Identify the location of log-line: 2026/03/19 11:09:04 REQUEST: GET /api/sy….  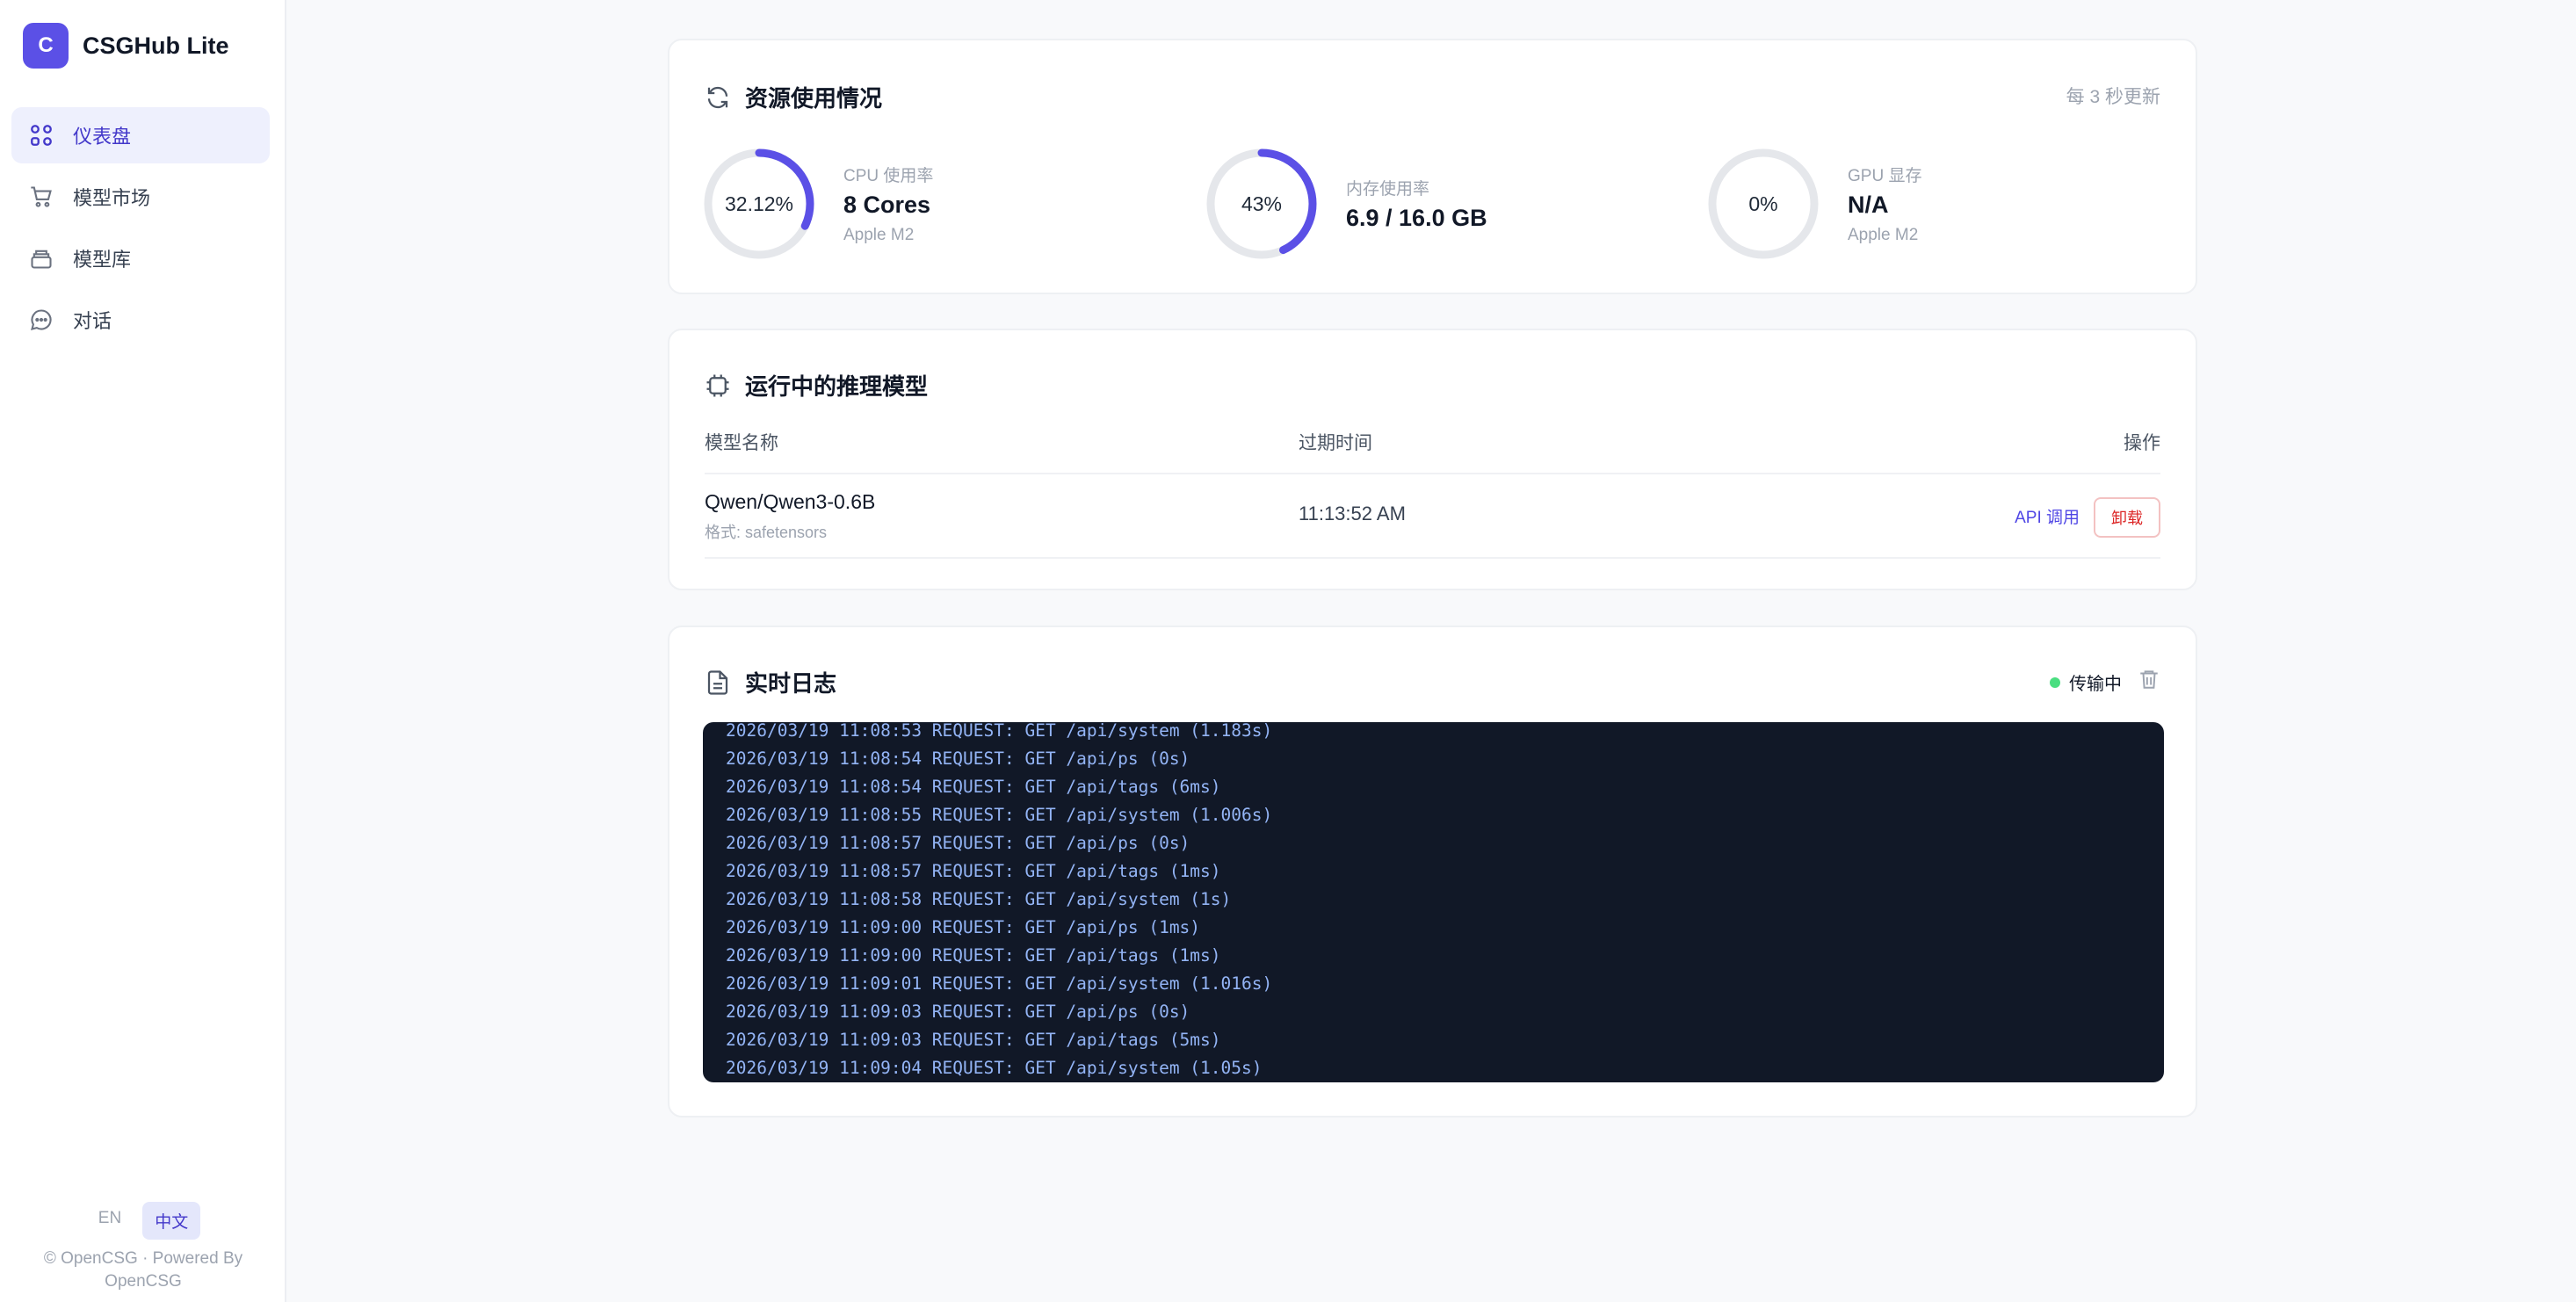
(994, 1068).